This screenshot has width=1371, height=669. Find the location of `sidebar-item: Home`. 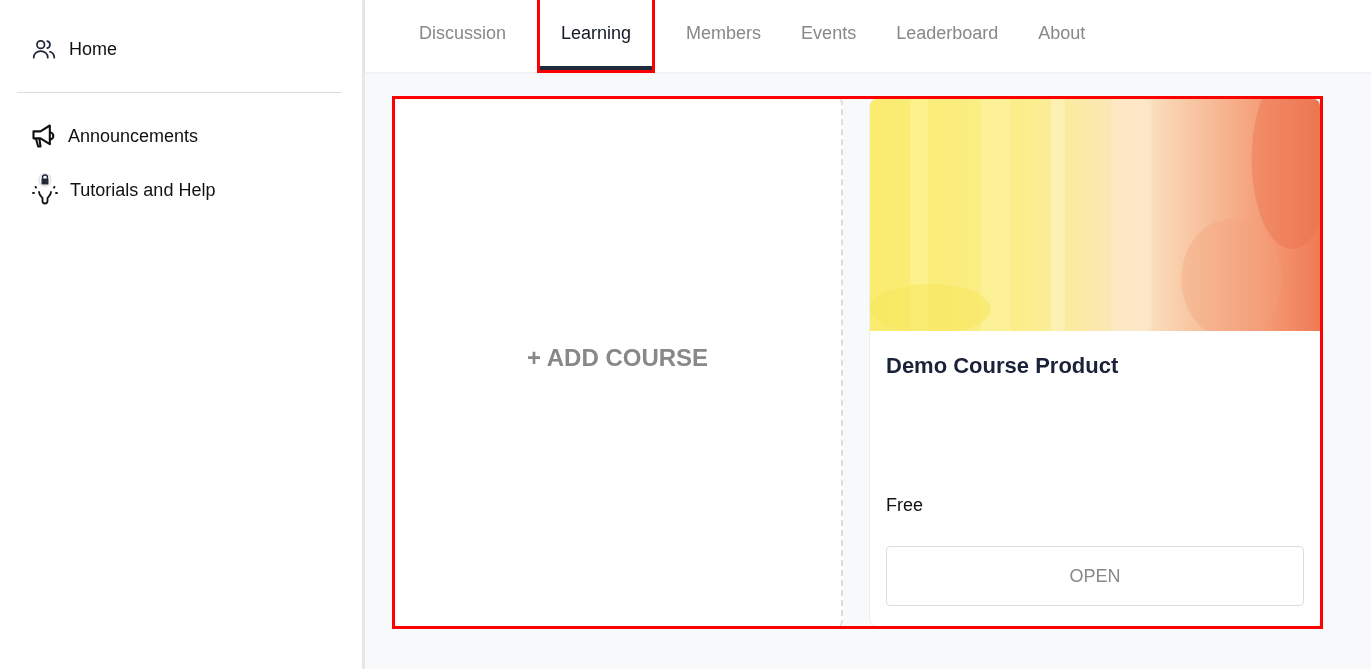

sidebar-item: Home is located at coordinates (181, 49).